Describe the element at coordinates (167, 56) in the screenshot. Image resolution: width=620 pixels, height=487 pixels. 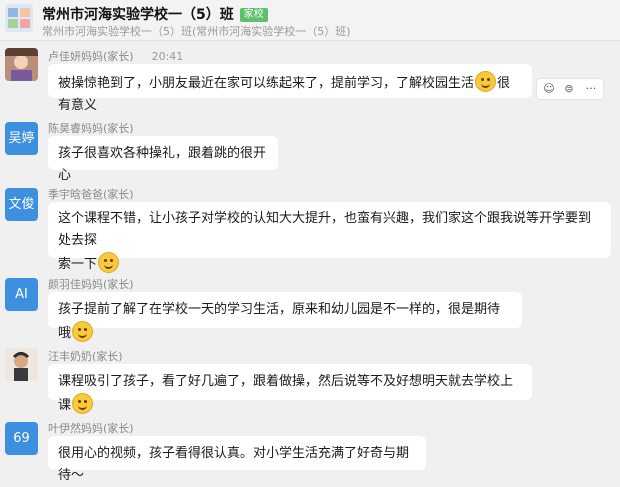
I see `message-time: 20:41` at that location.